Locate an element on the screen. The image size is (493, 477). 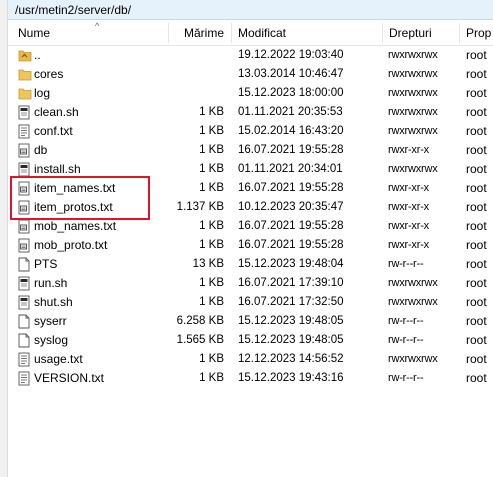
file-row: db 1 KB 16.07.2021 19:55:28 rwxr-xr-x root is located at coordinates (250, 150).